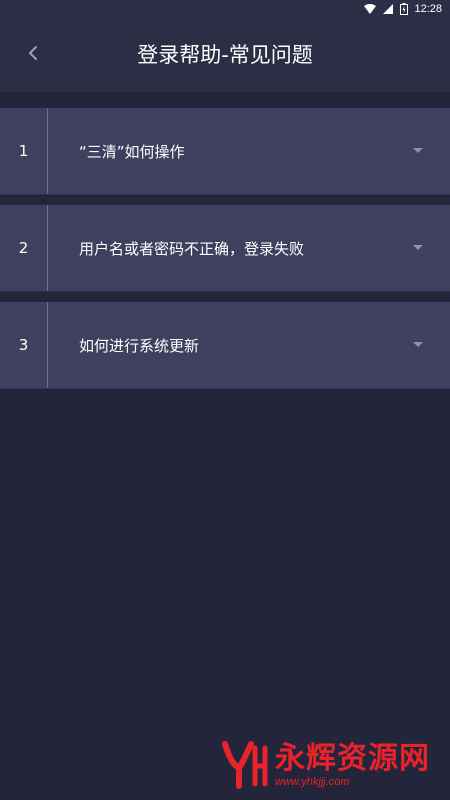  What do you see at coordinates (225, 9) in the screenshot?
I see `status-bar: 12:28` at bounding box center [225, 9].